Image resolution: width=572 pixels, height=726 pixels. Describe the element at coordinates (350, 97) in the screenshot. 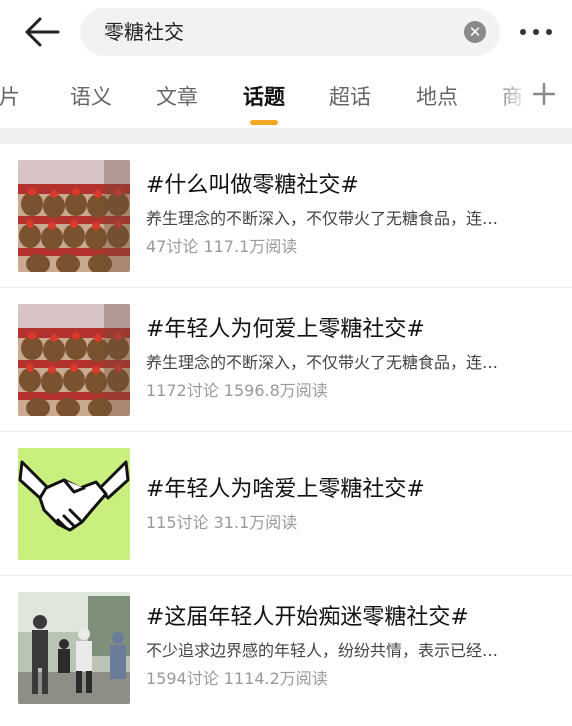

I see `tab-super-topics: 超话` at that location.